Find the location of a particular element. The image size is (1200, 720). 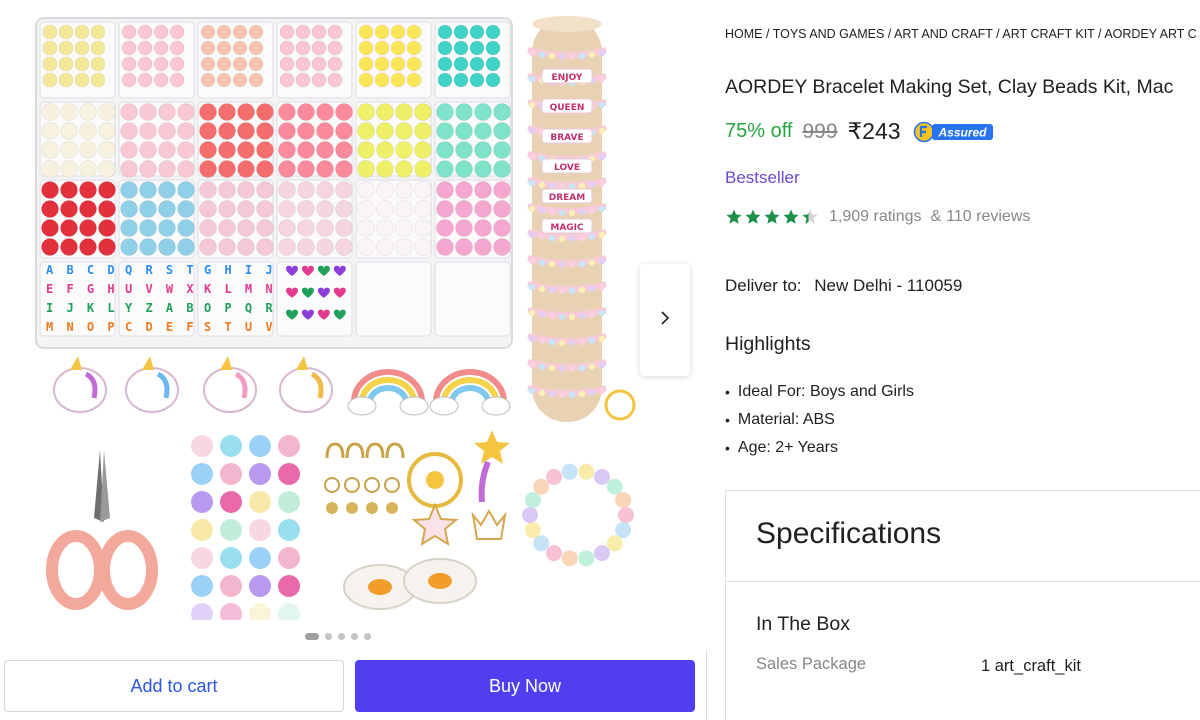

svg-text: MAGIC is located at coordinates (567, 228).